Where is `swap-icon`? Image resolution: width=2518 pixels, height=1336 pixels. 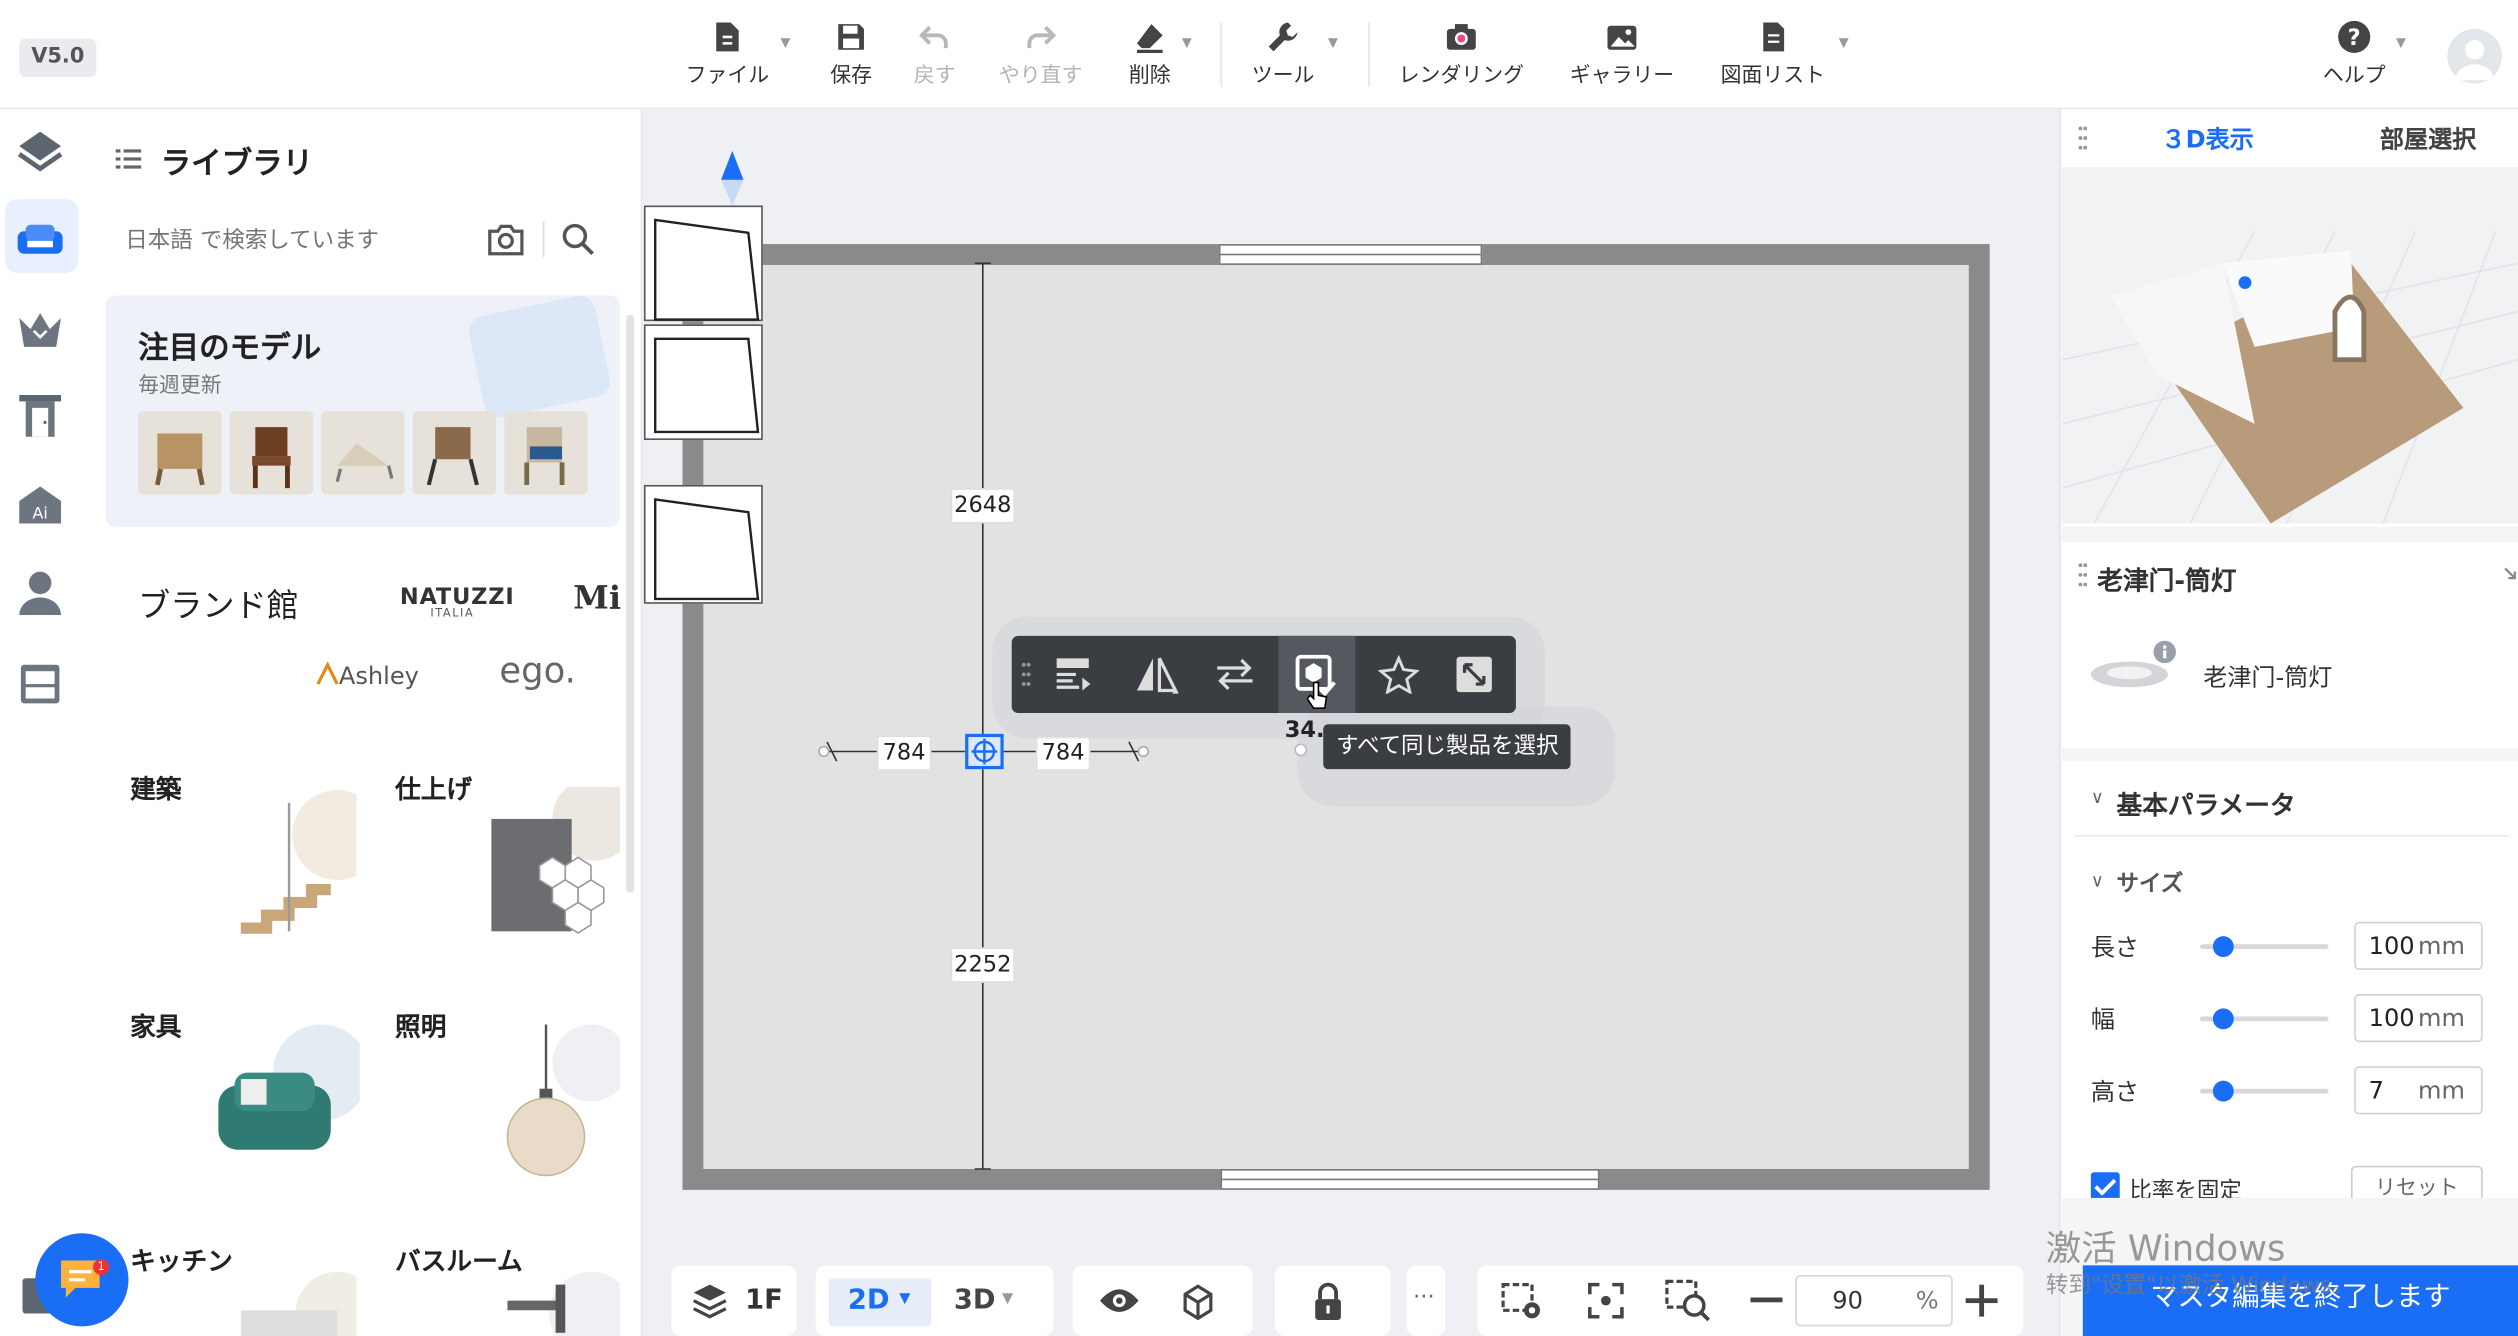 swap-icon is located at coordinates (1235, 674).